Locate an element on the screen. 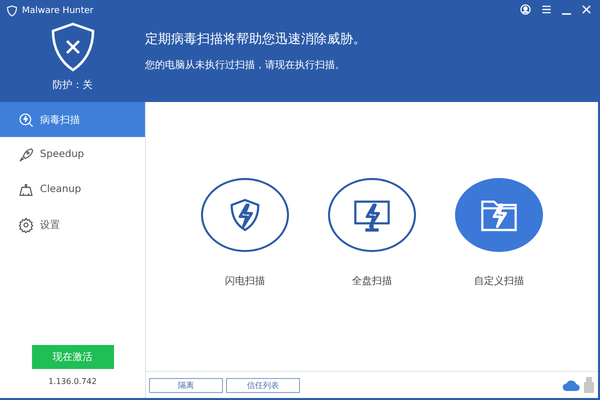 Image resolution: width=600 pixels, height=400 pixels. window-title: Malware Hunter is located at coordinates (58, 11).